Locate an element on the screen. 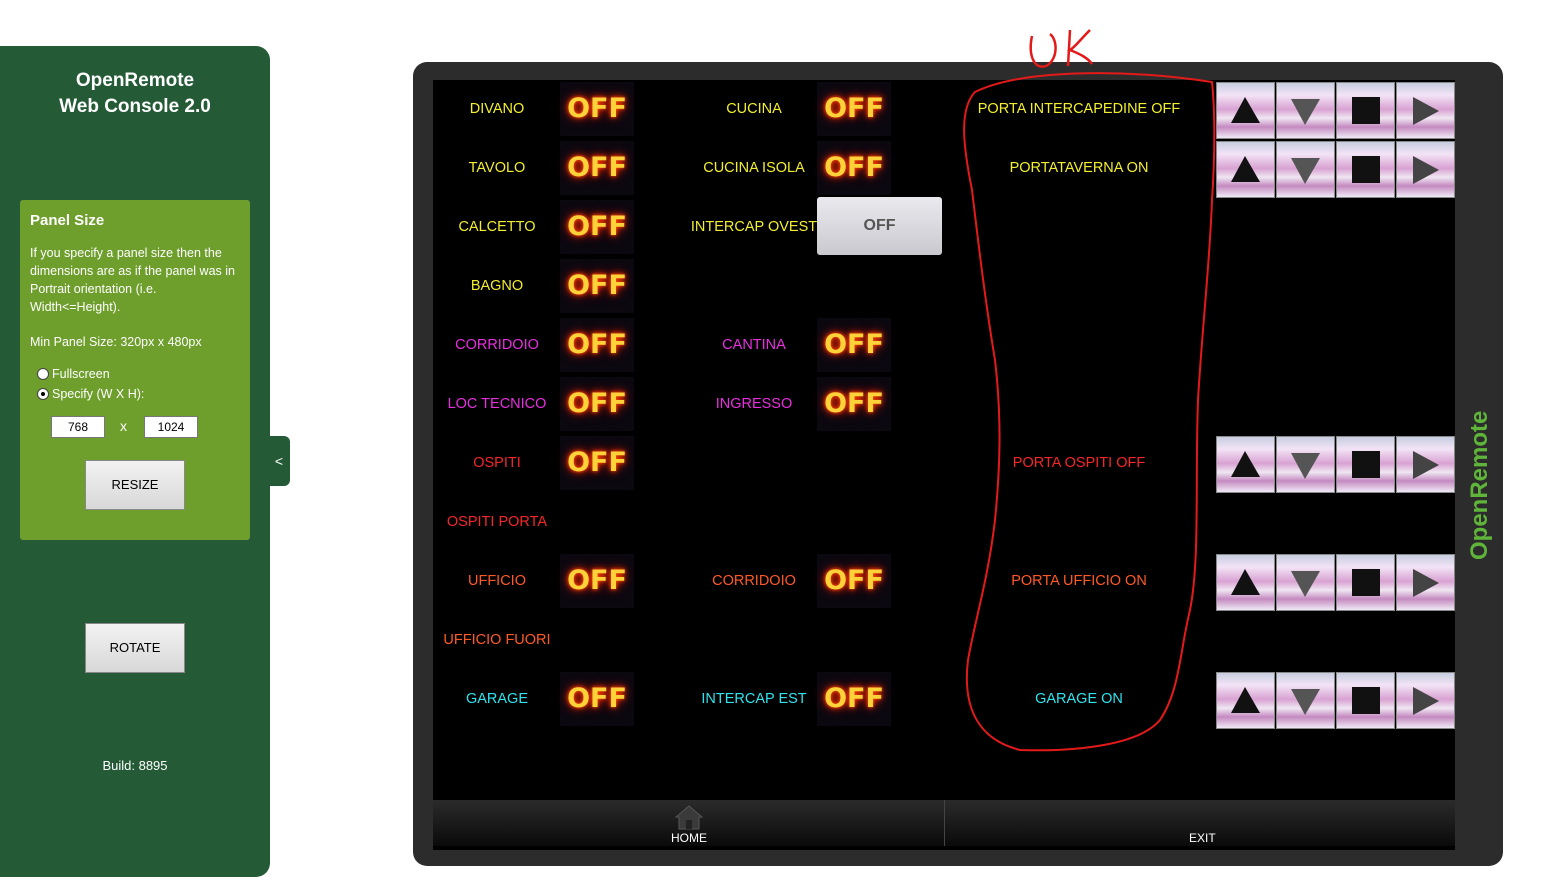  light-label: LOC TECNICO is located at coordinates (497, 404).